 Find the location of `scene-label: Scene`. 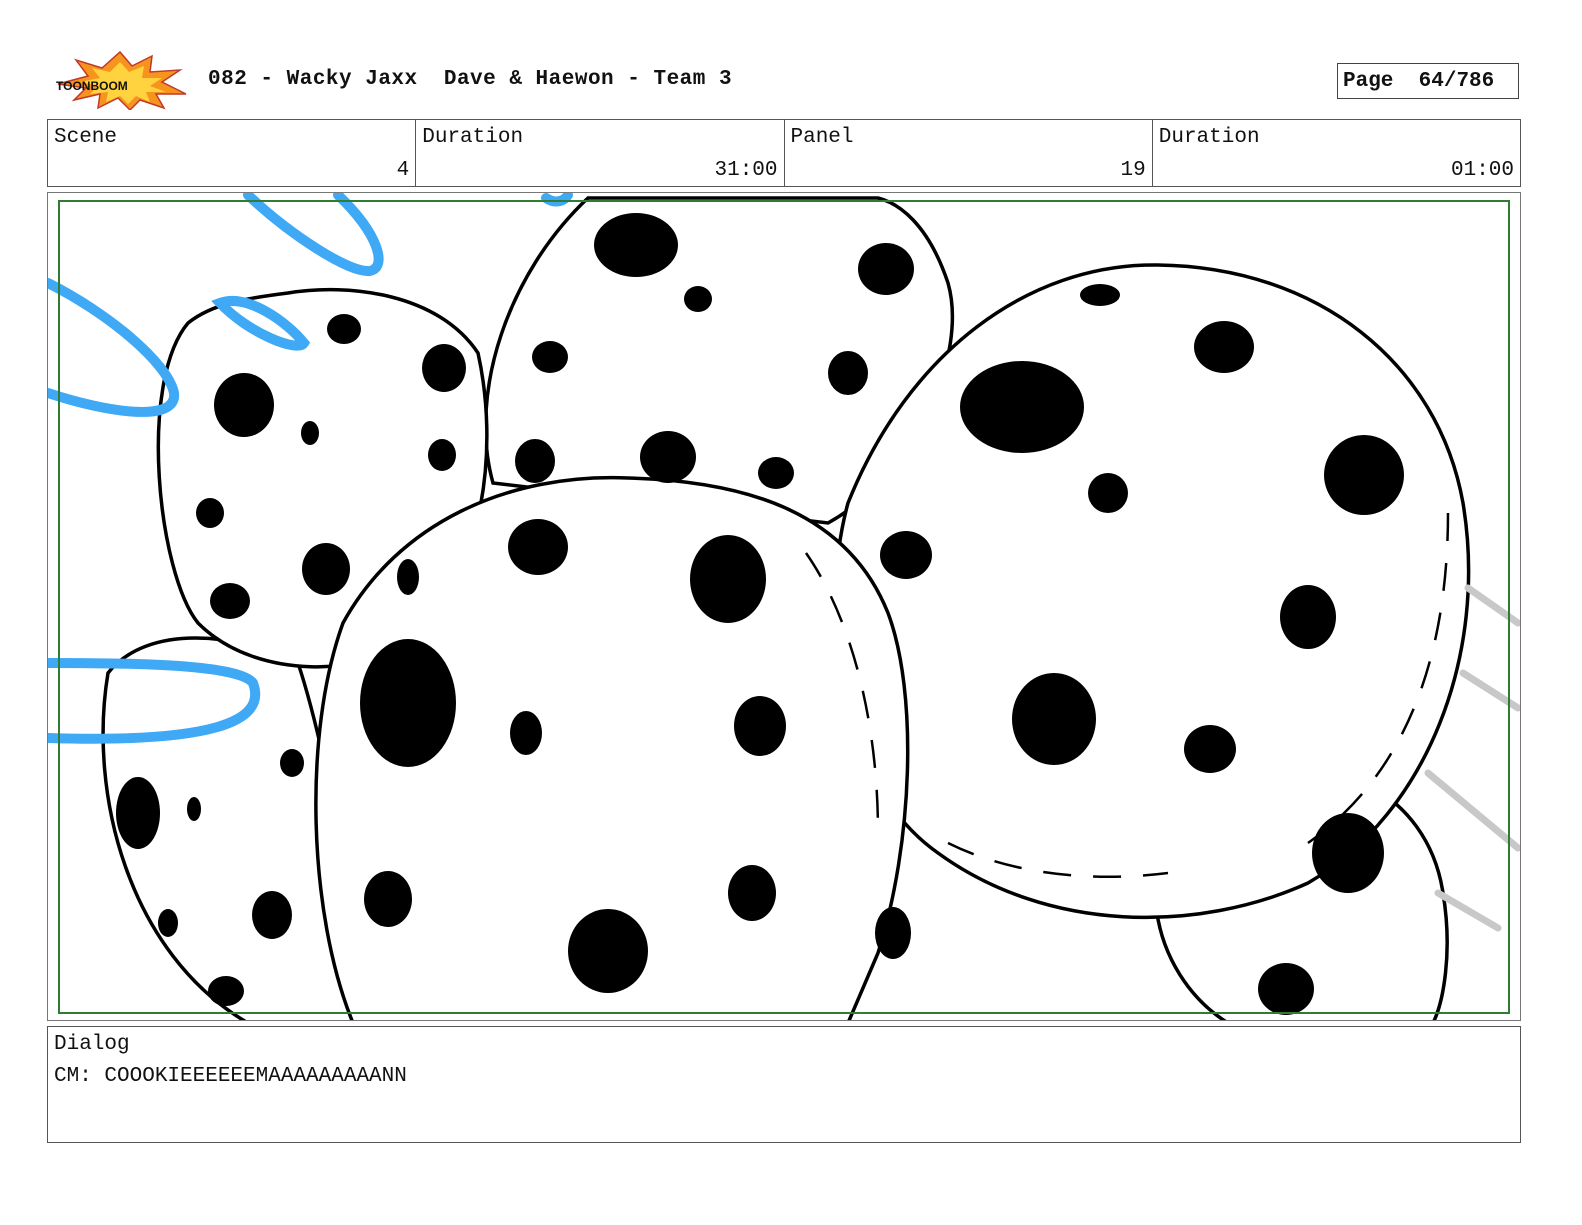

scene-label: Scene is located at coordinates (86, 137).